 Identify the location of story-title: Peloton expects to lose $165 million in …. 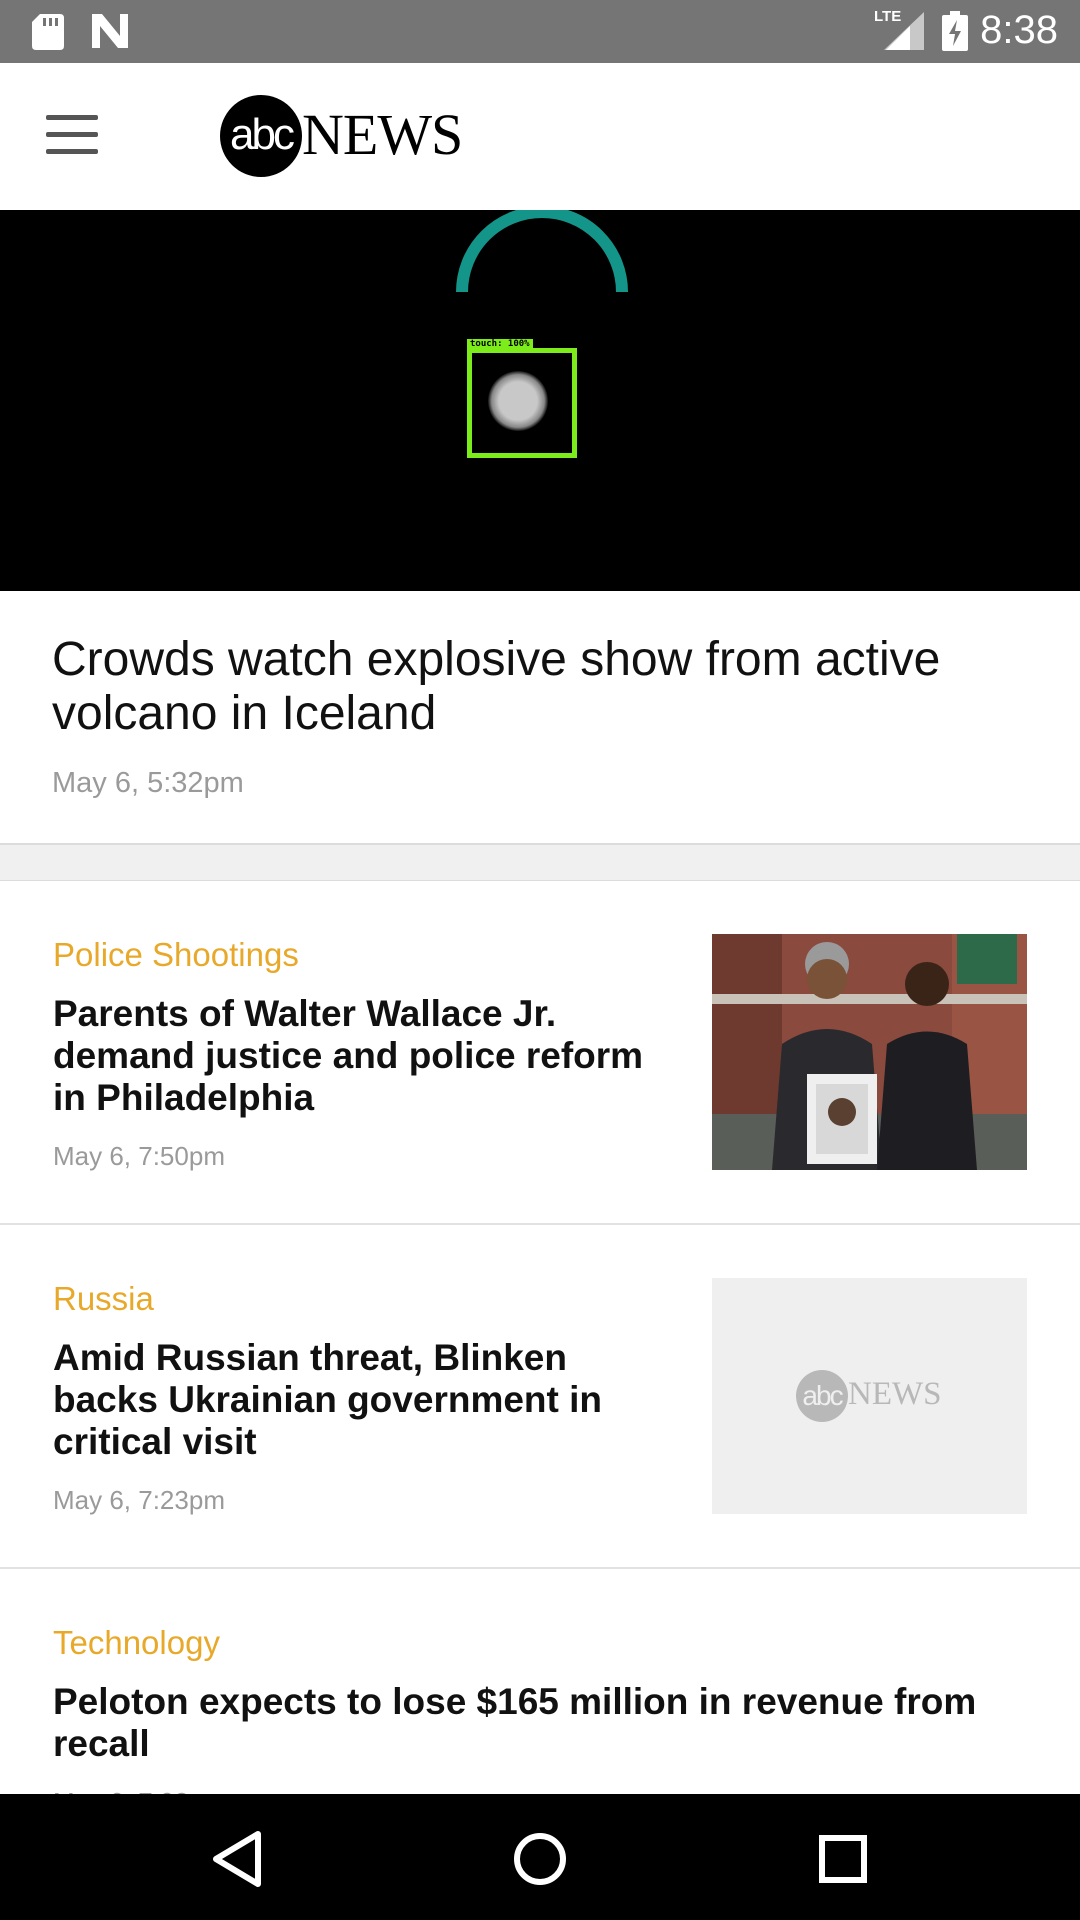
(533, 1723).